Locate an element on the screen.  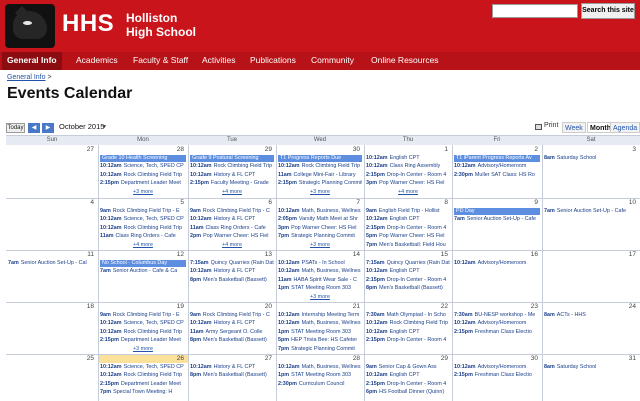
all-day-event: No School - Columbus Day is located at coordinates (143, 263).